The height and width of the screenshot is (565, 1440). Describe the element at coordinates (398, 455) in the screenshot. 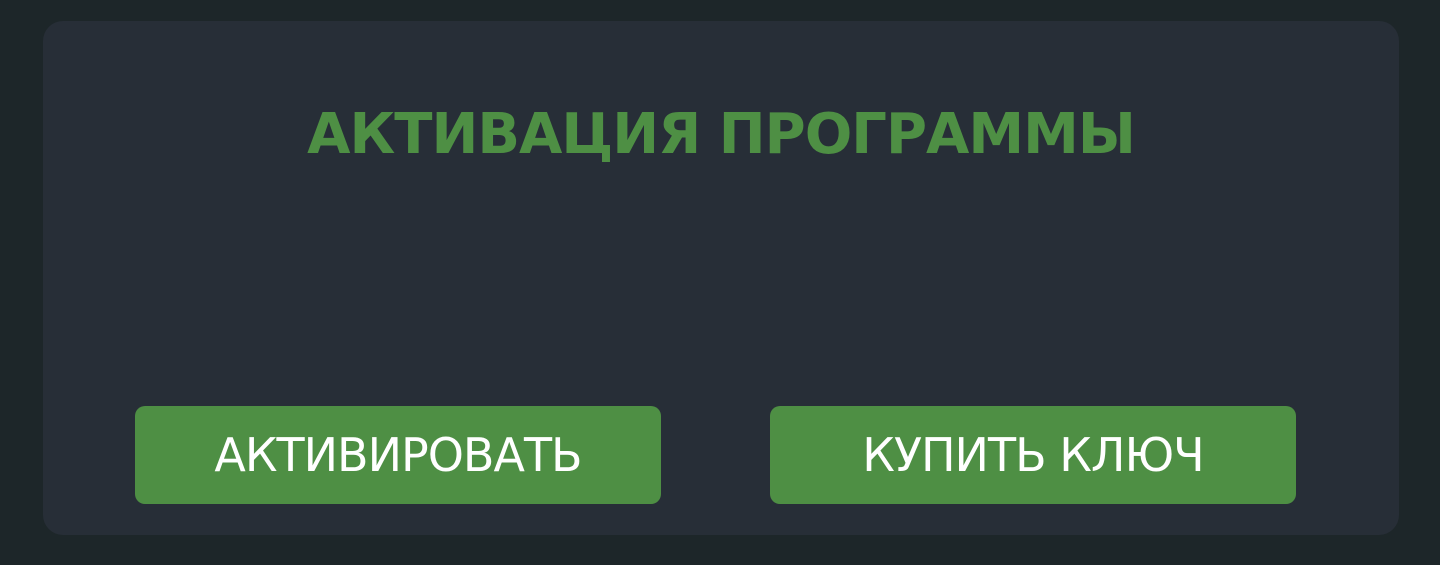

I see `activate-button: АКТИВИРОВАТЬ` at that location.